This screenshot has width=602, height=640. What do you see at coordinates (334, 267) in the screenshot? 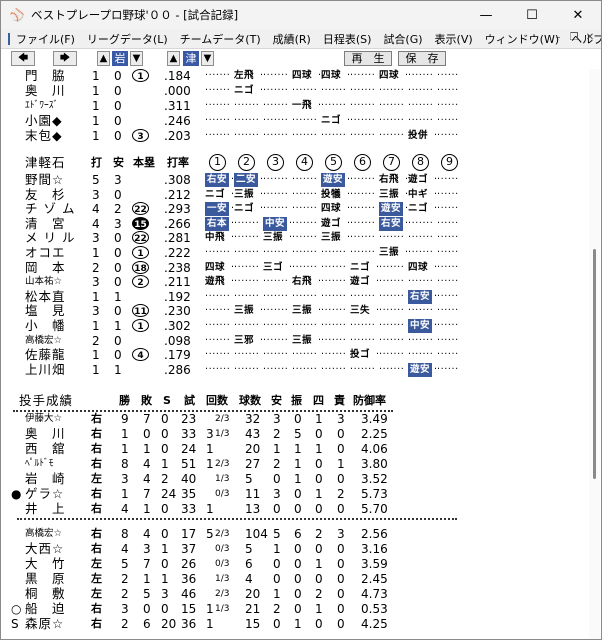
I see `main-6-dots: ·······` at bounding box center [334, 267].